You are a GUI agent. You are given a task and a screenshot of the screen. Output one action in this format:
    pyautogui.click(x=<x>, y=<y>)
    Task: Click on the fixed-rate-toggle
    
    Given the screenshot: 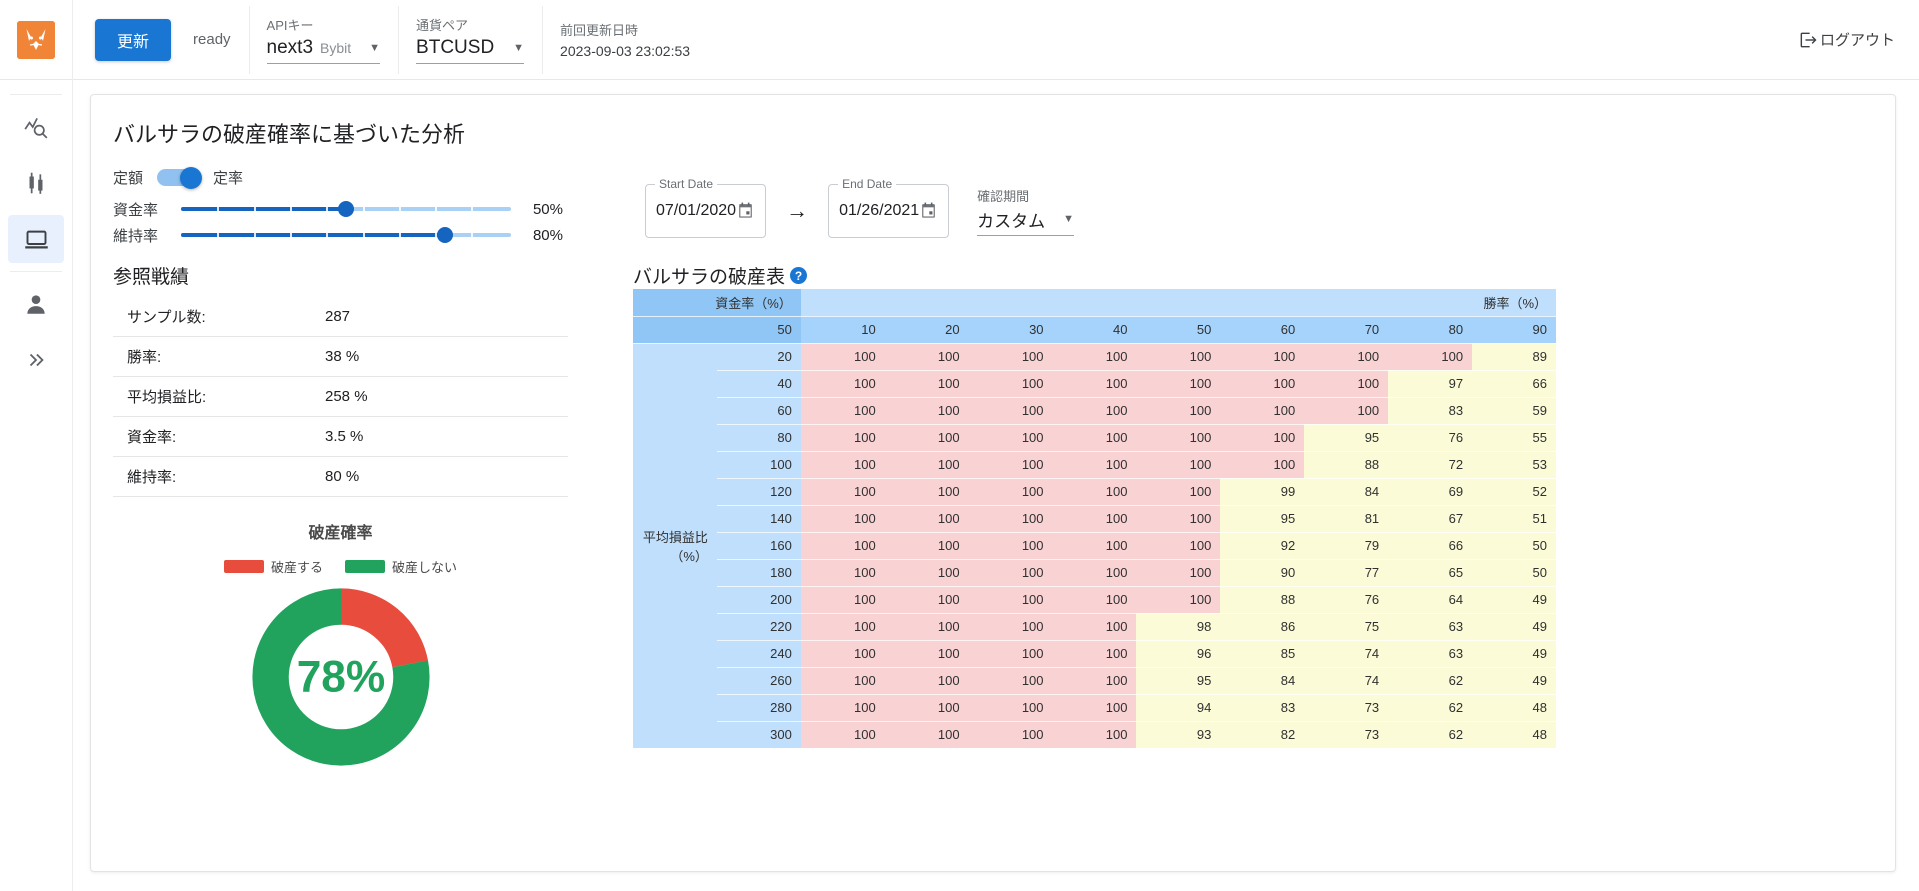 What is the action you would take?
    pyautogui.click(x=180, y=177)
    